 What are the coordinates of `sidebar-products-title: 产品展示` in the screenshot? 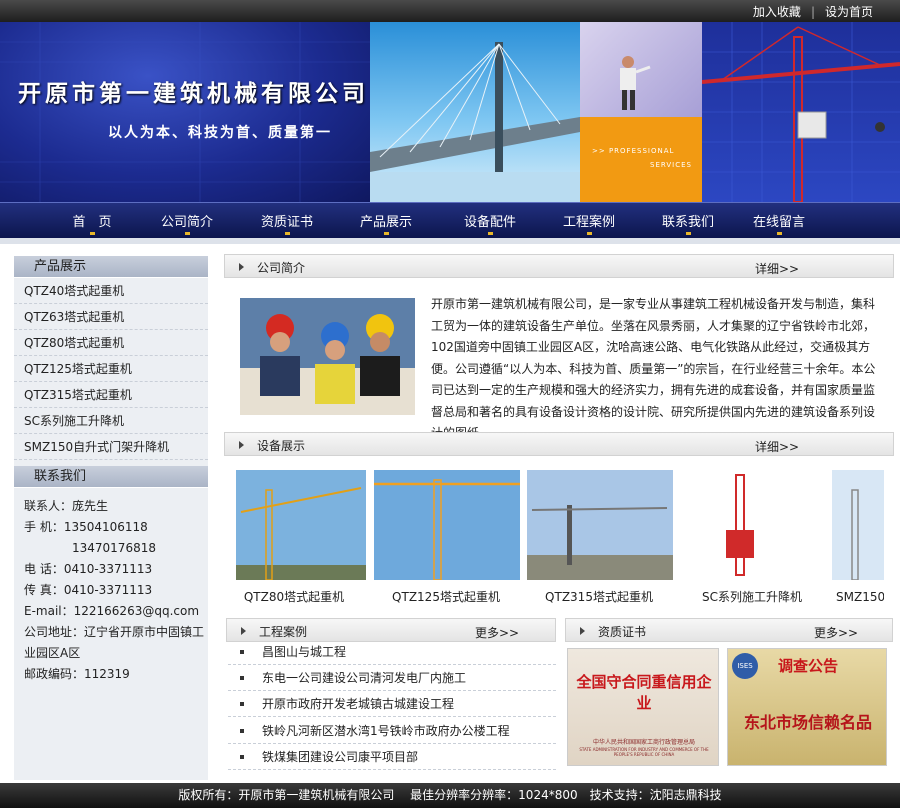 It's located at (111, 267).